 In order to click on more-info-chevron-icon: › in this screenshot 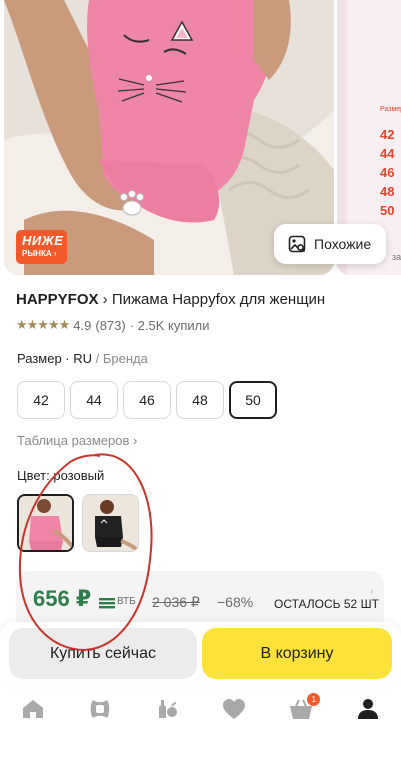, I will do `click(371, 591)`.